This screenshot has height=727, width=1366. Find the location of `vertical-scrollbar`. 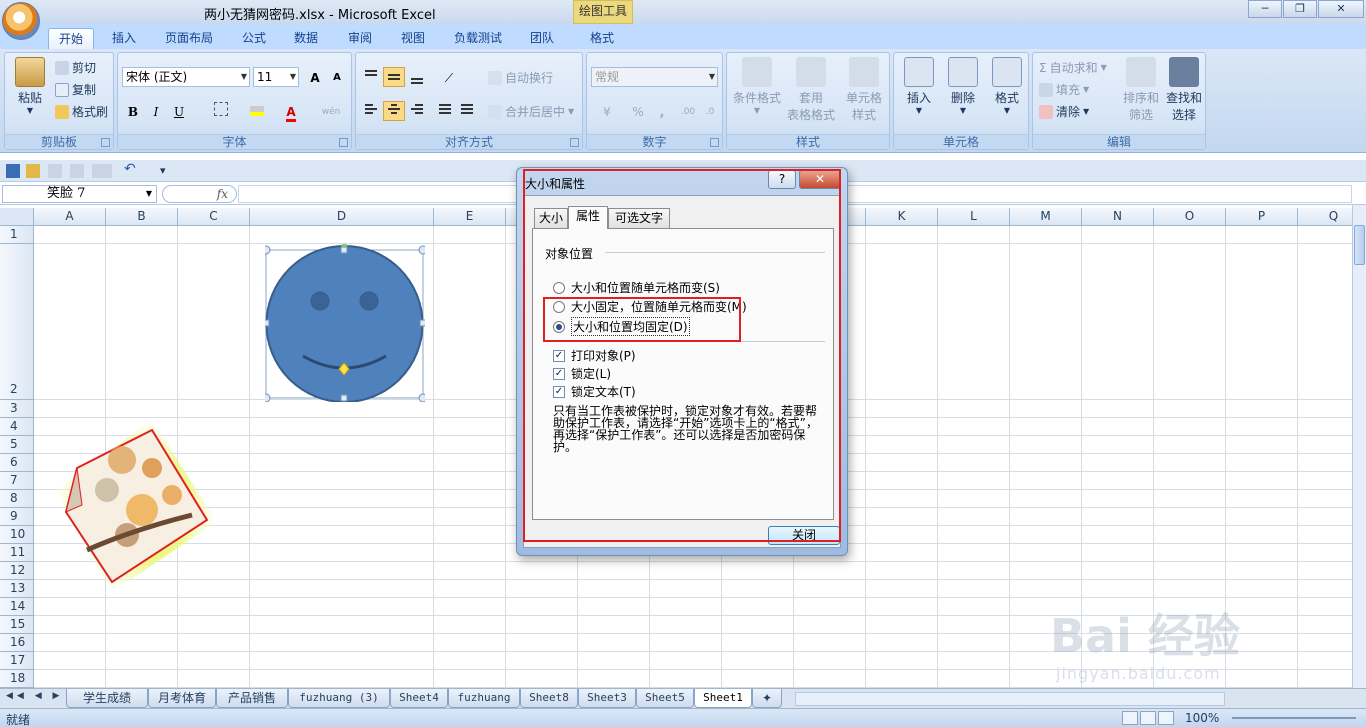

vertical-scrollbar is located at coordinates (1359, 446).